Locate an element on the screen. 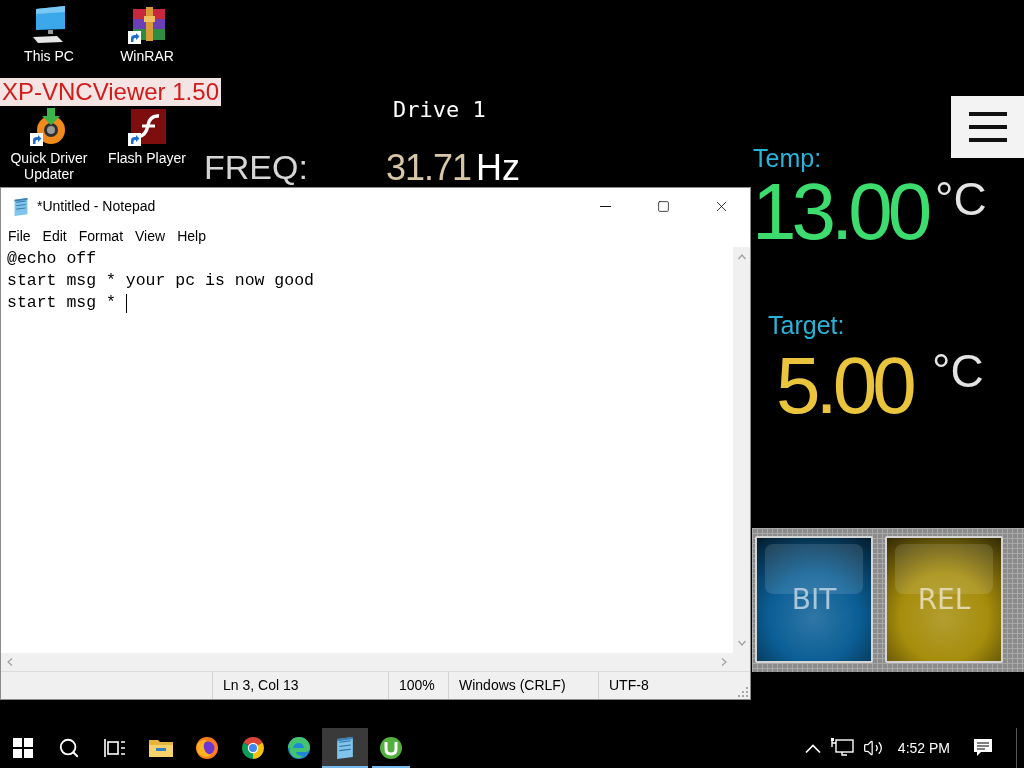 The width and height of the screenshot is (1024, 768). maximize-icon is located at coordinates (663, 206).